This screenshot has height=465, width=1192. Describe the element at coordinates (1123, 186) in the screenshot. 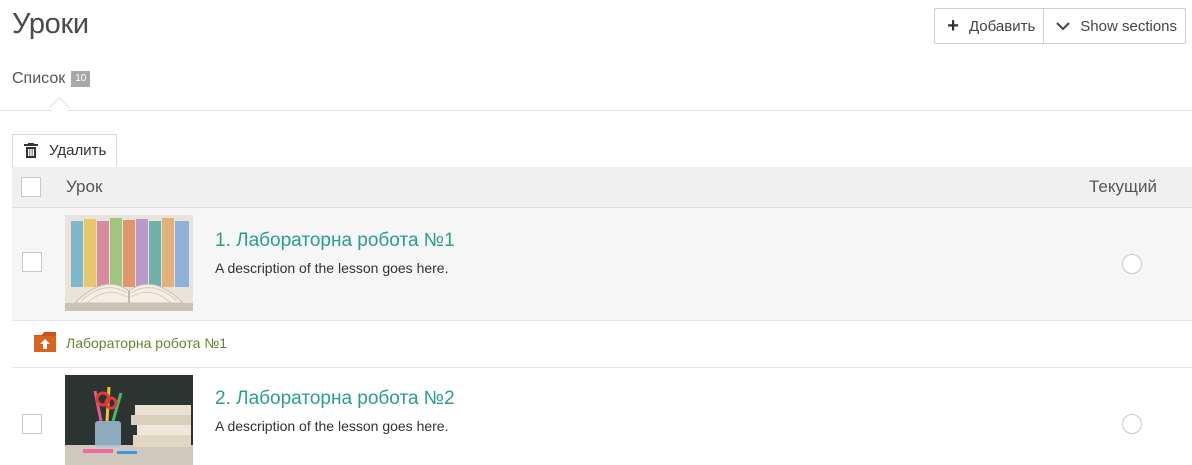

I see `column-header-current: Текущий` at that location.